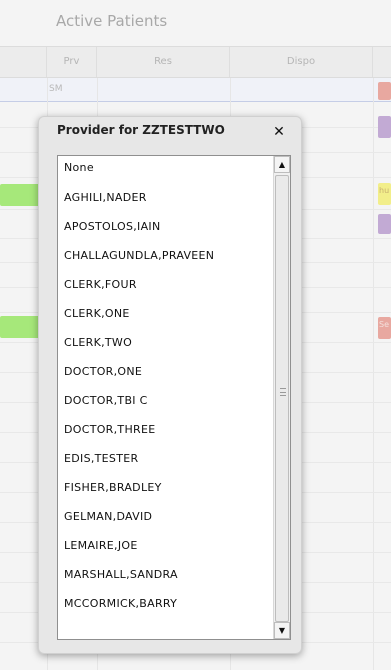  Describe the element at coordinates (165, 255) in the screenshot. I see `provider-option: CHALLAGUNDLA,PRAVEEN` at that location.